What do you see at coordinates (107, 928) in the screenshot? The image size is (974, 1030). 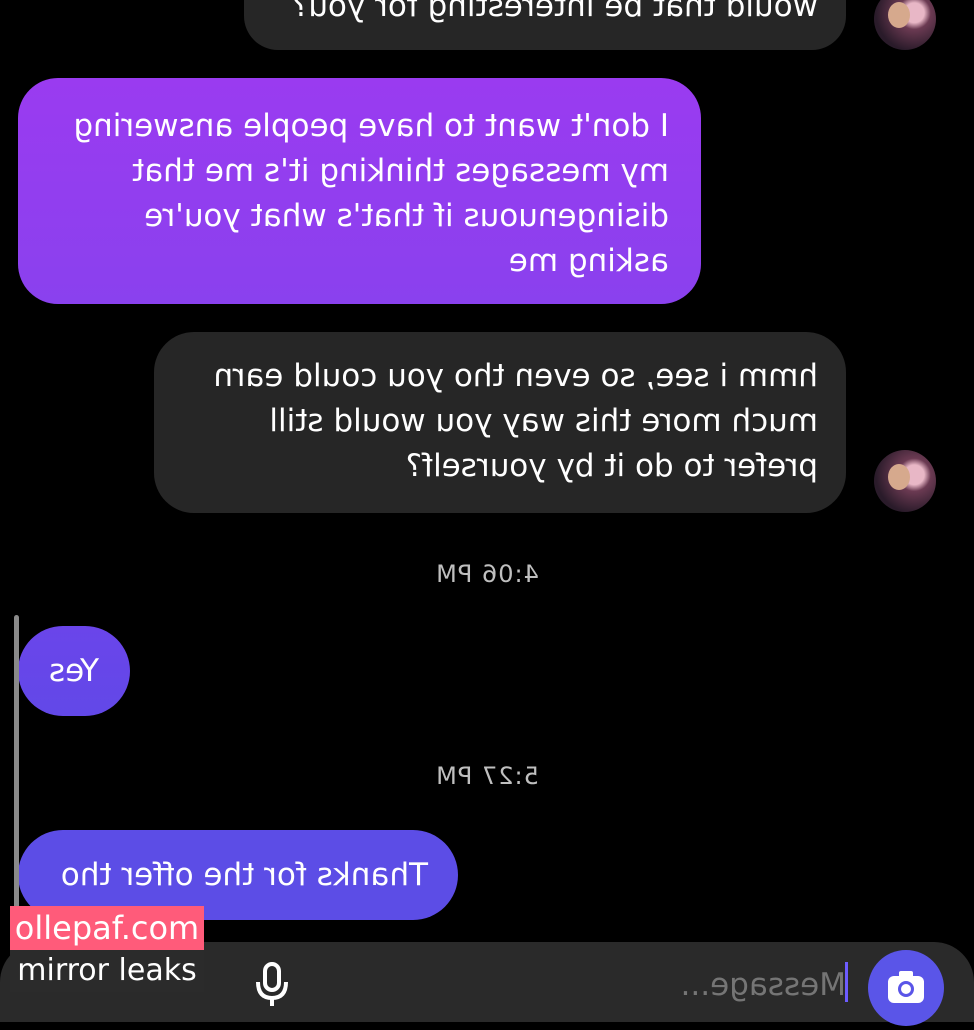 I see `watermark-site: ollepaf.com` at bounding box center [107, 928].